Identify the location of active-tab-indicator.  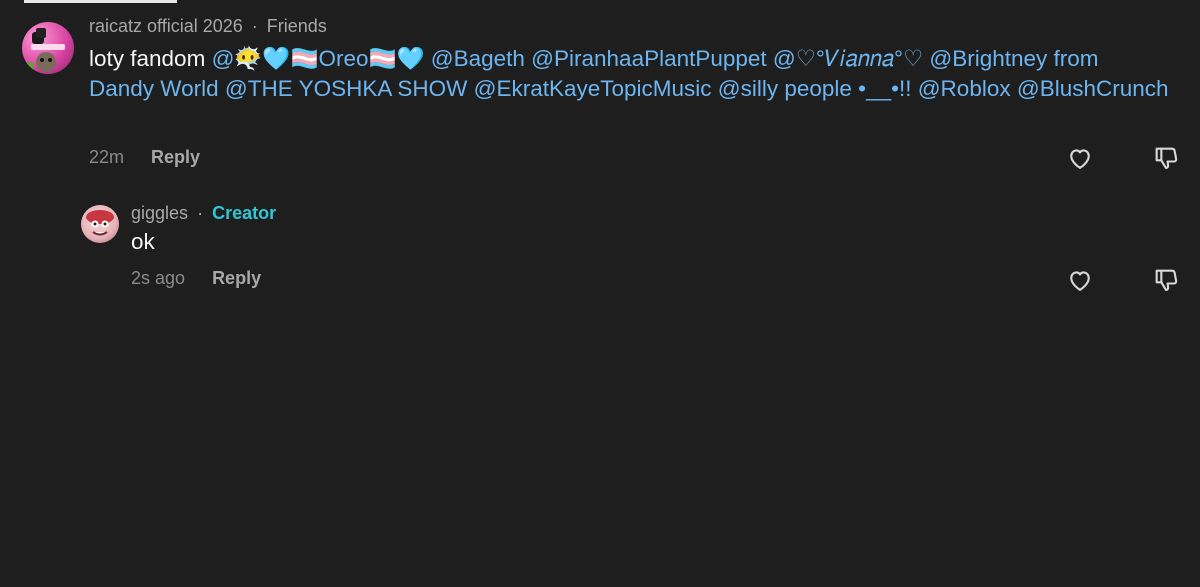
(100, 1).